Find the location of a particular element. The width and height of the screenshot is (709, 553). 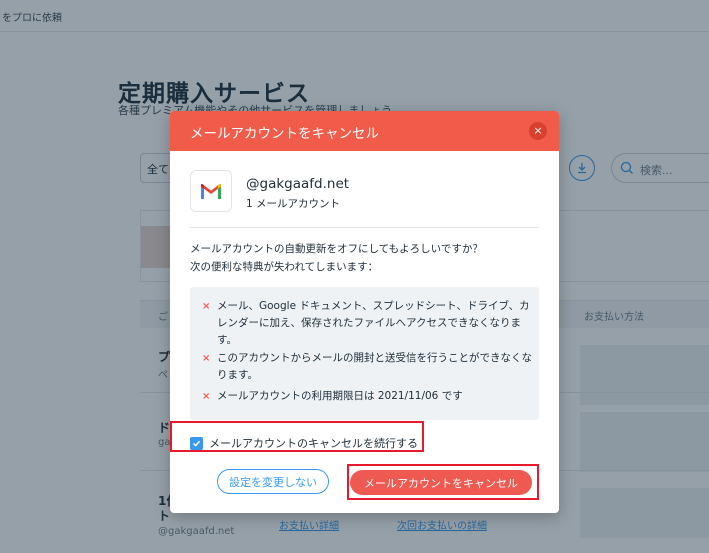

account-logo is located at coordinates (211, 191).